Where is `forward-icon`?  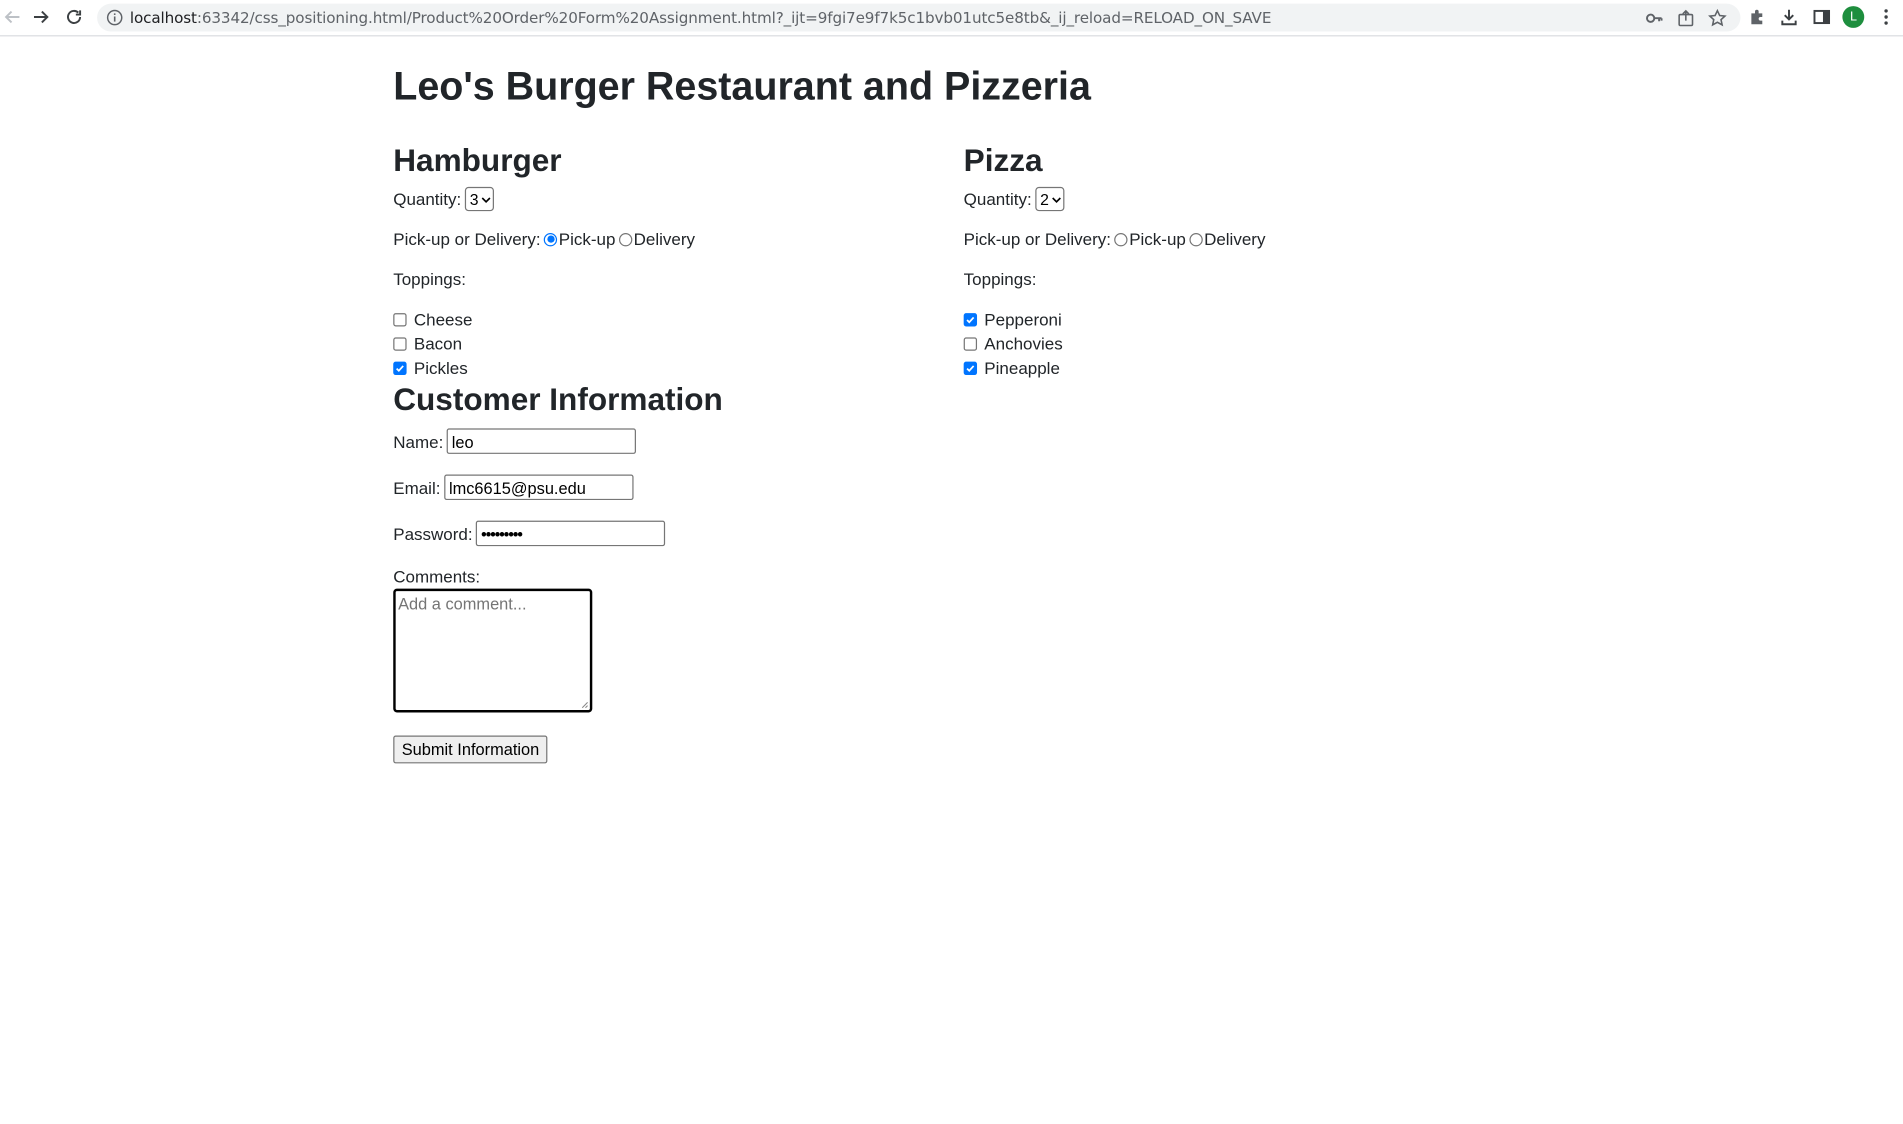
forward-icon is located at coordinates (41, 17).